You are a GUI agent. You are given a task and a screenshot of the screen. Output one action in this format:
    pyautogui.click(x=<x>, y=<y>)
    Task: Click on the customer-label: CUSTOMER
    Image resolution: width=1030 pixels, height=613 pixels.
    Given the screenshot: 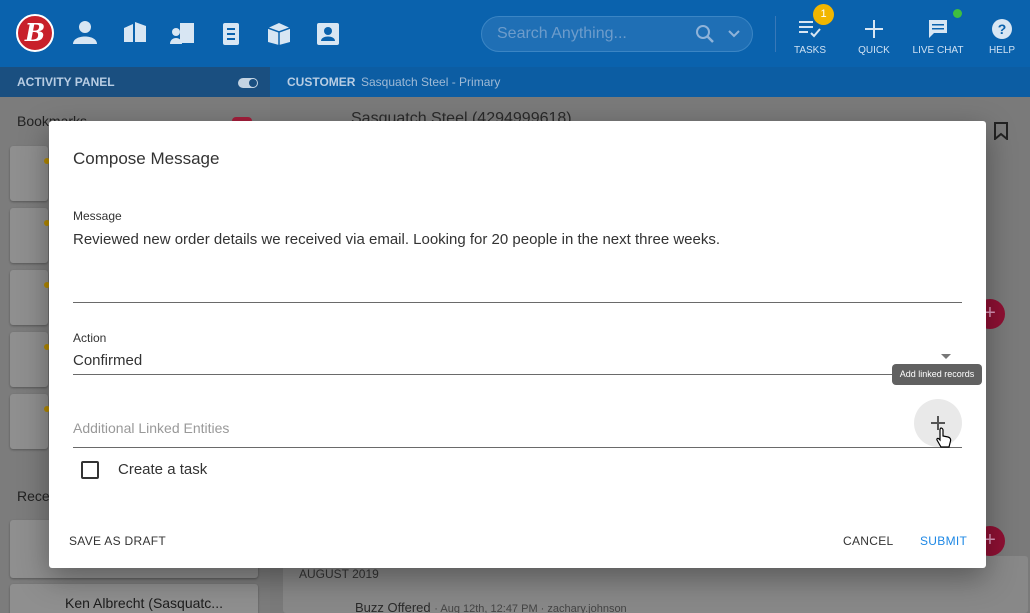 What is the action you would take?
    pyautogui.click(x=321, y=82)
    